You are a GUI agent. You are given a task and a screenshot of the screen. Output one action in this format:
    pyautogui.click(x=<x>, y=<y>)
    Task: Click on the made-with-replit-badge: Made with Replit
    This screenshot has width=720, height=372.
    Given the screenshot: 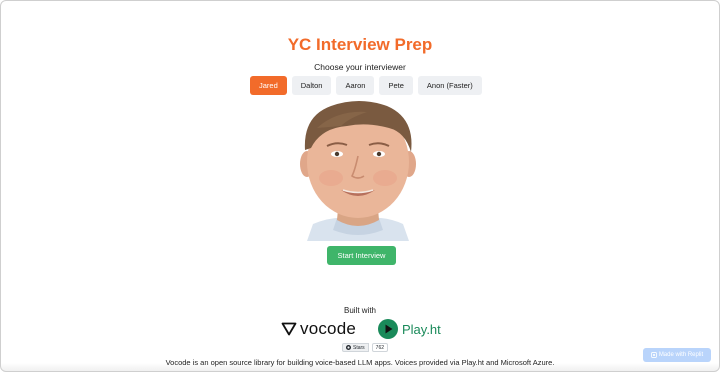 What is the action you would take?
    pyautogui.click(x=677, y=355)
    